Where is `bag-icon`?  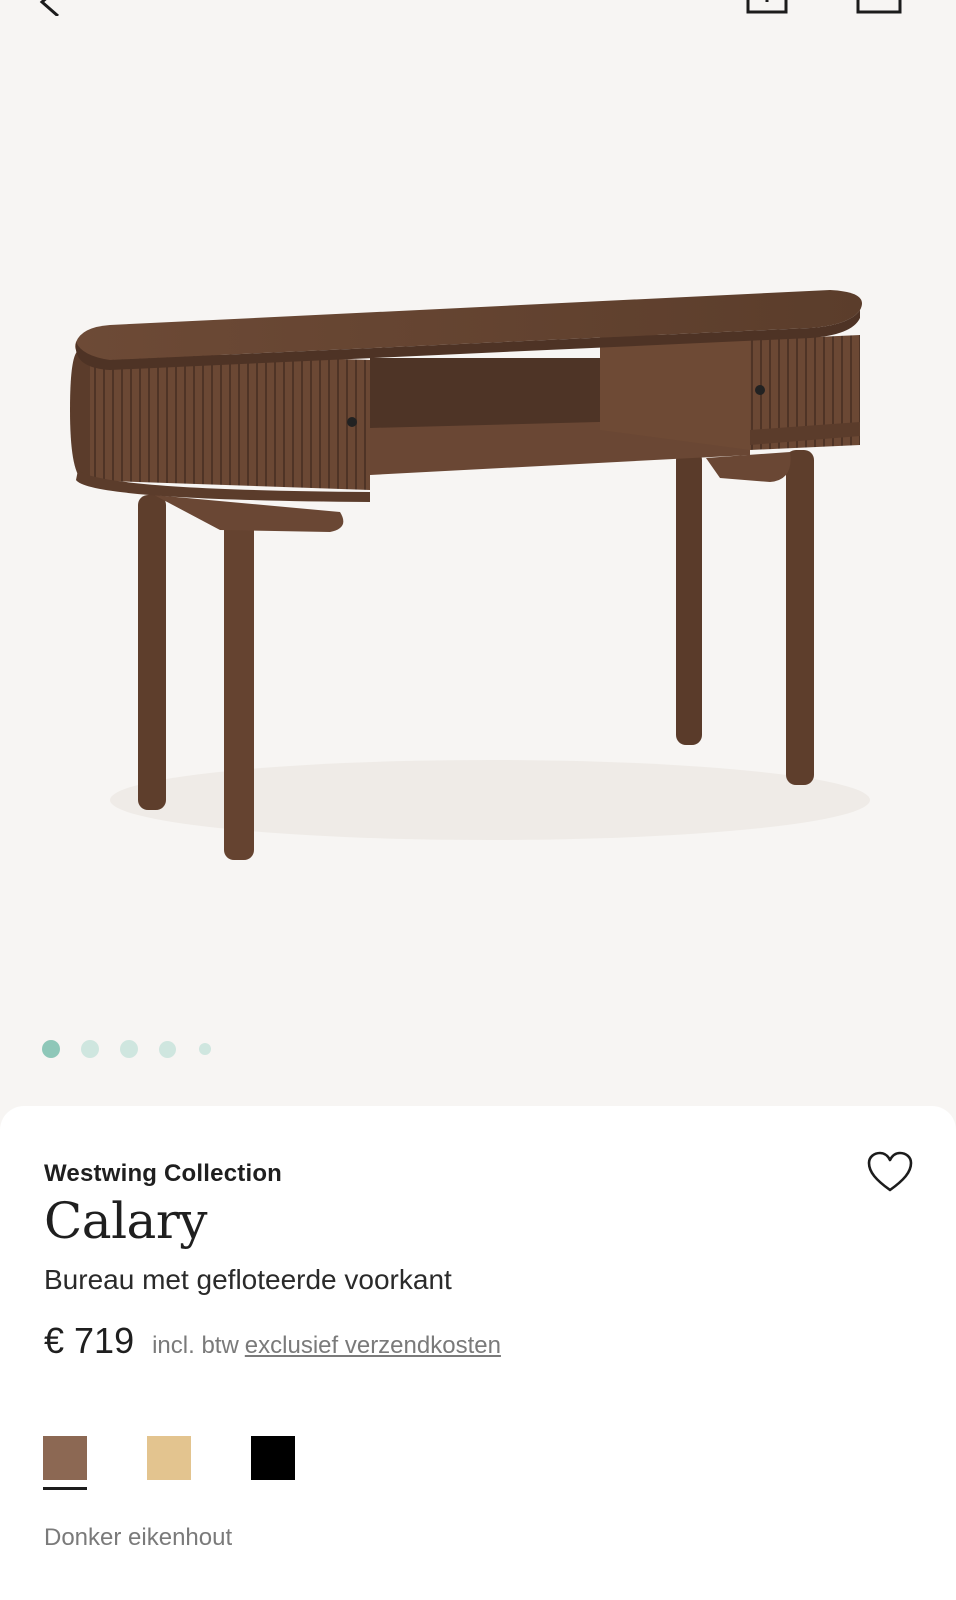 bag-icon is located at coordinates (879, 7).